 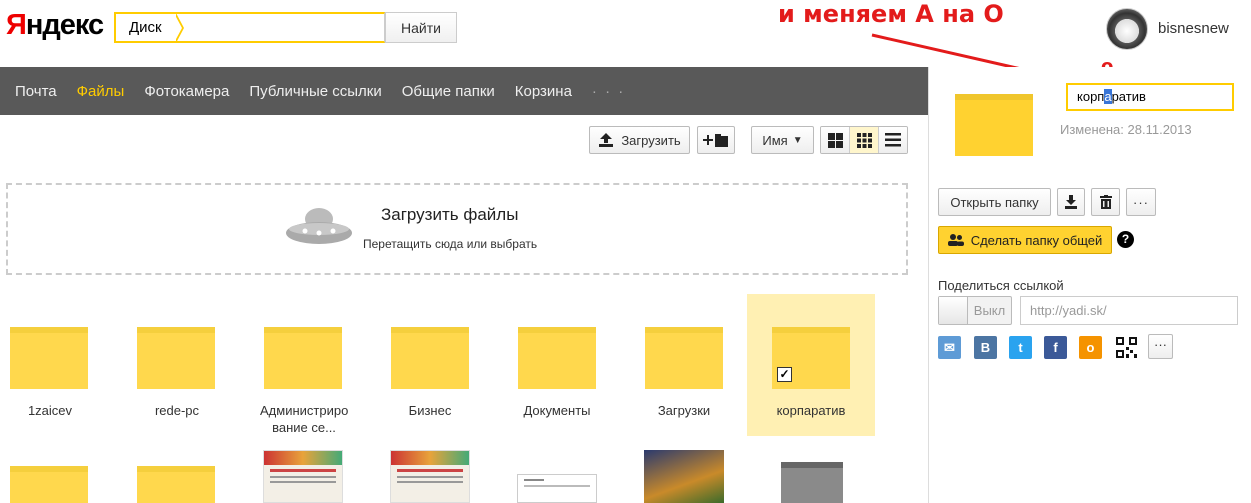 I want to click on upload-button: Загрузить, so click(x=639, y=140).